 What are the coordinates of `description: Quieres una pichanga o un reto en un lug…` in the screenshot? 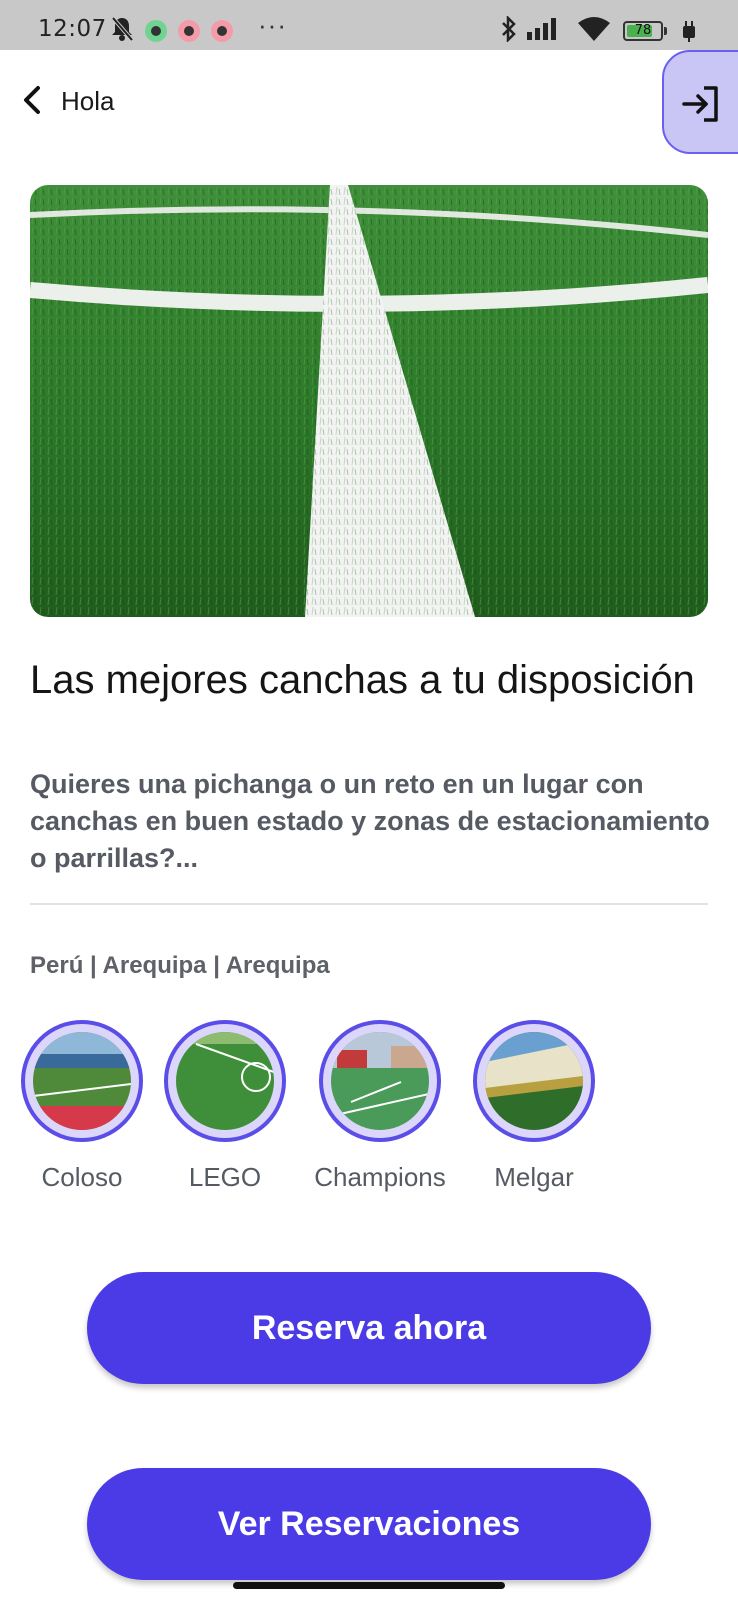 It's located at (370, 821).